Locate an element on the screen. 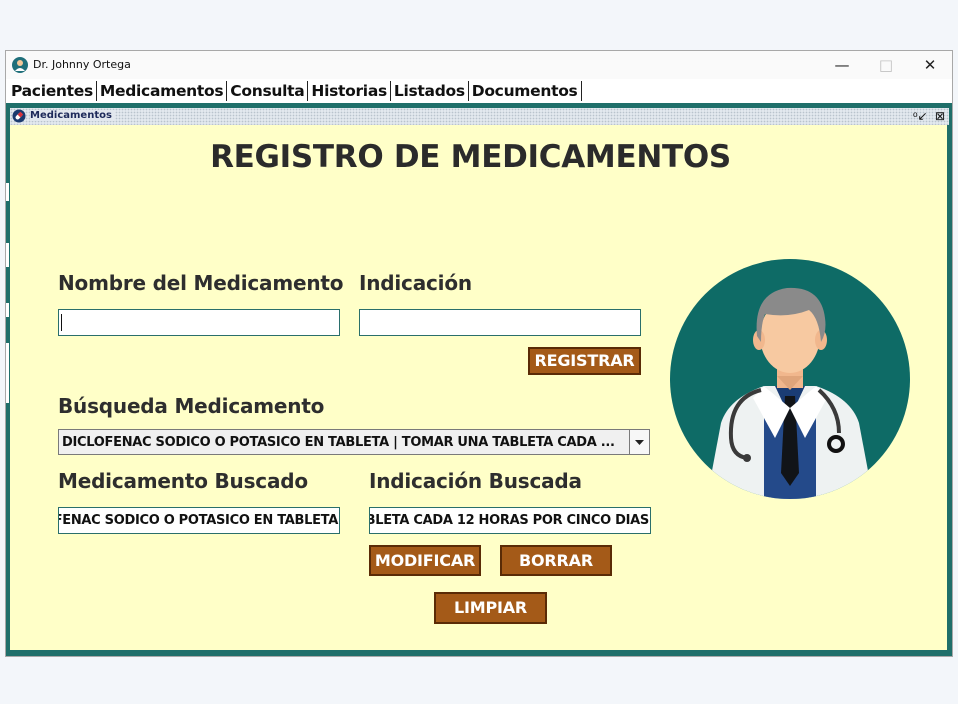 This screenshot has height=704, width=958. dropdown-button is located at coordinates (639, 442).